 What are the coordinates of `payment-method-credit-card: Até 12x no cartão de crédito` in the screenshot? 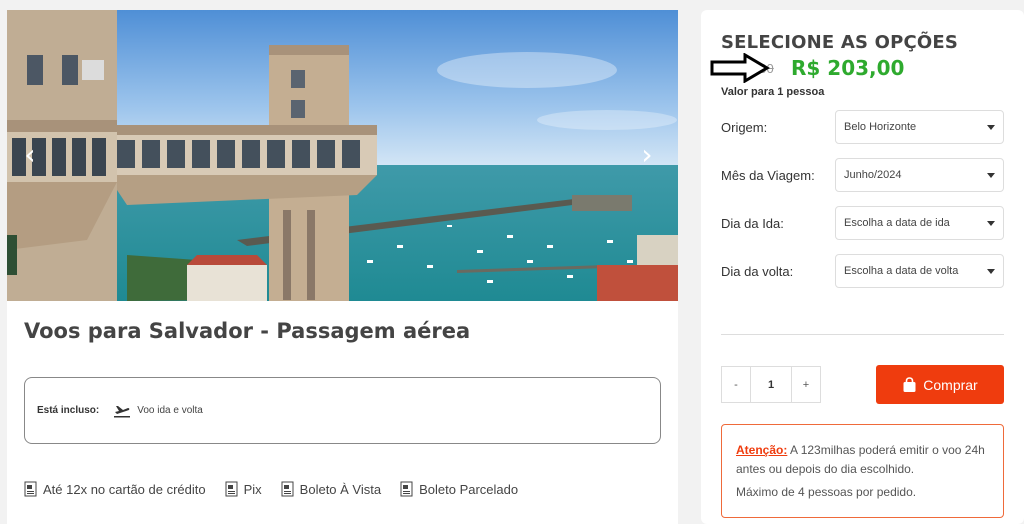 It's located at (115, 489).